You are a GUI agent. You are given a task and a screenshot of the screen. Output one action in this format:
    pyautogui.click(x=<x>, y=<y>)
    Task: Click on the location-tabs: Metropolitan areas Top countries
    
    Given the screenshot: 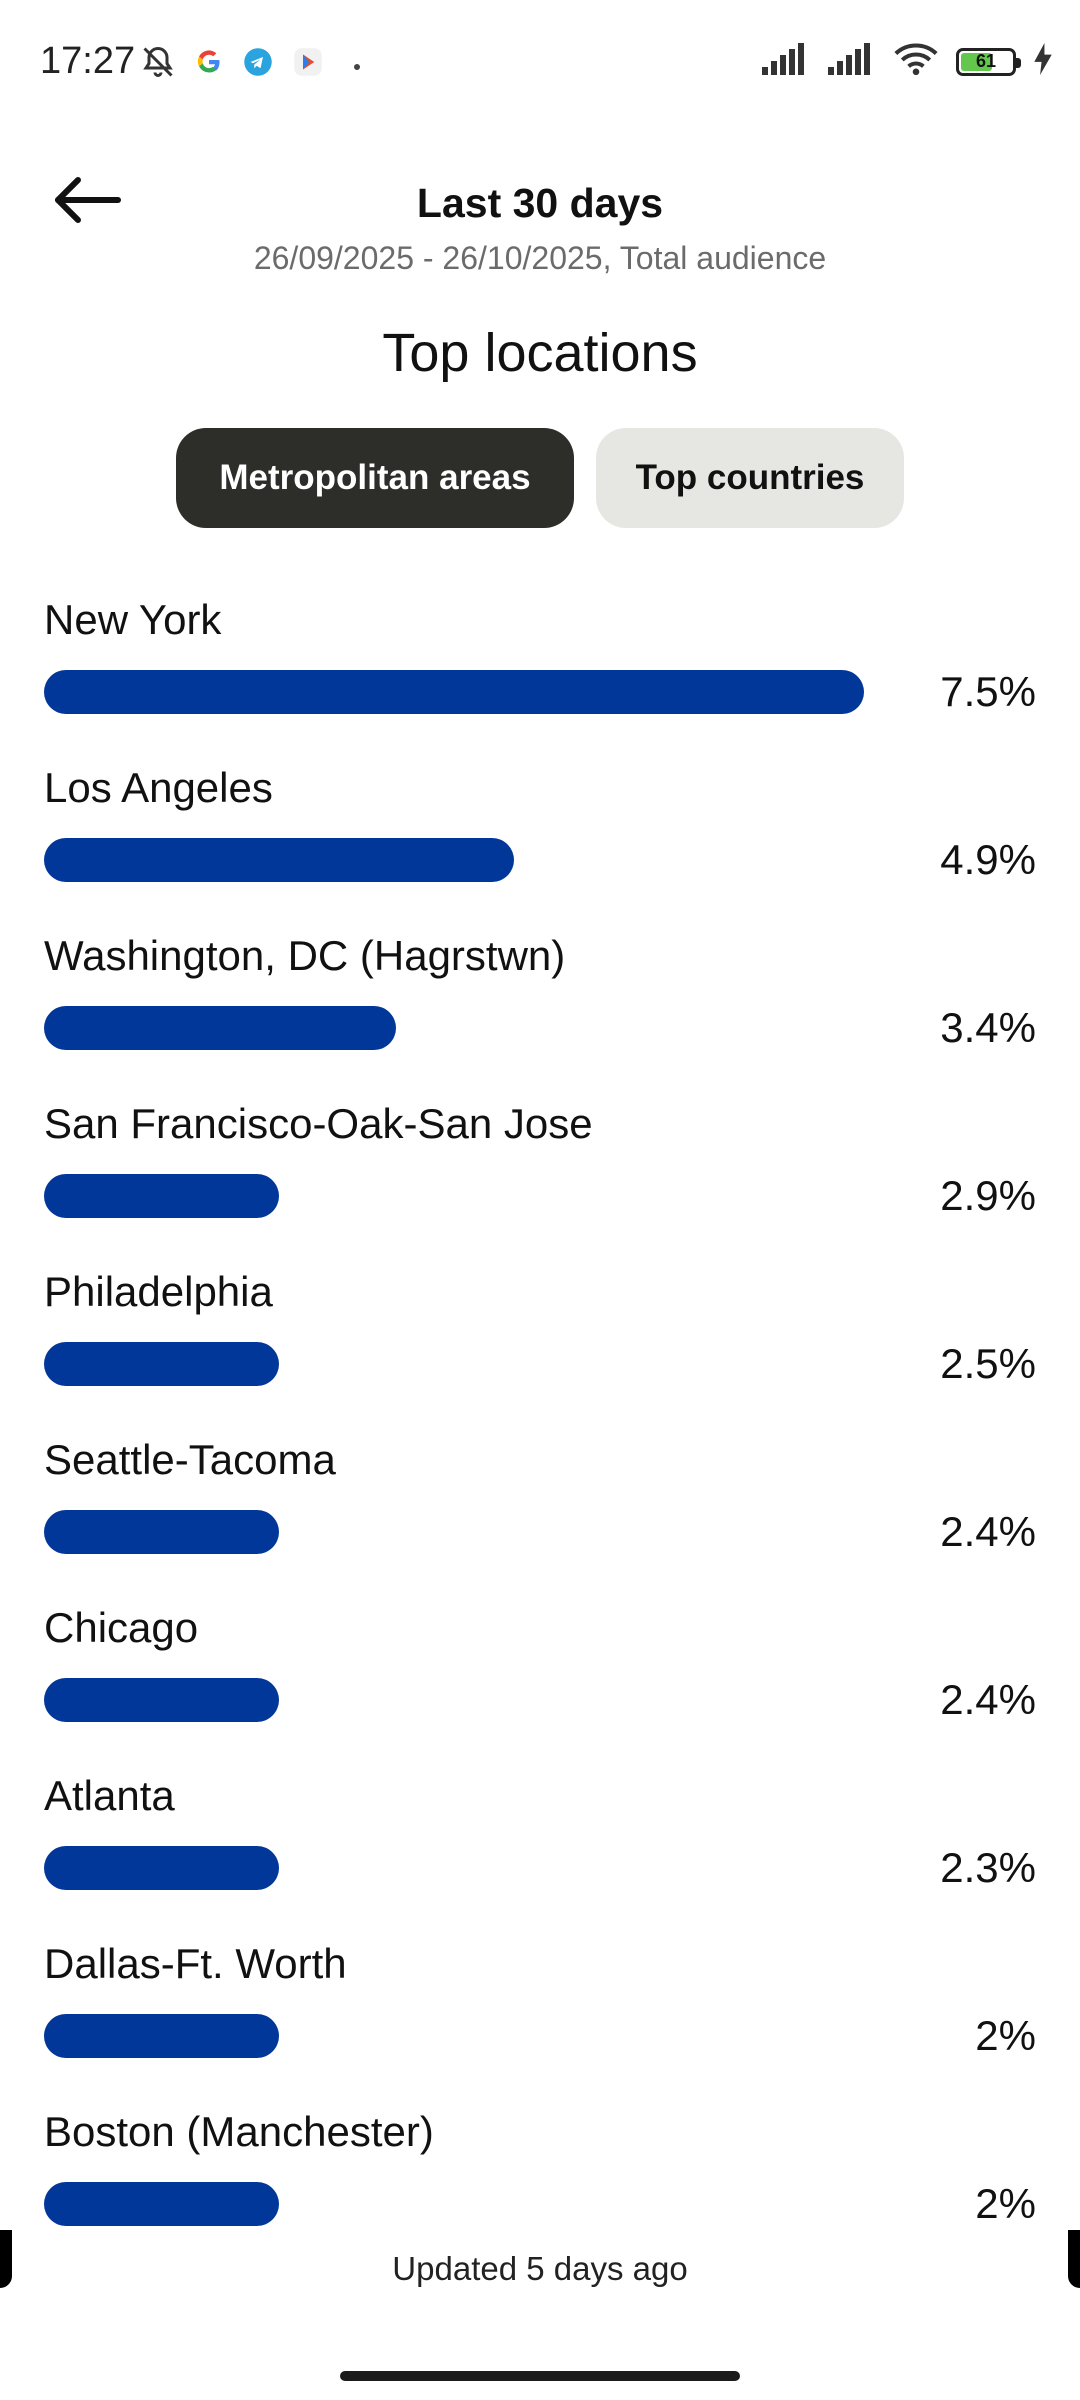 What is the action you would take?
    pyautogui.click(x=540, y=478)
    